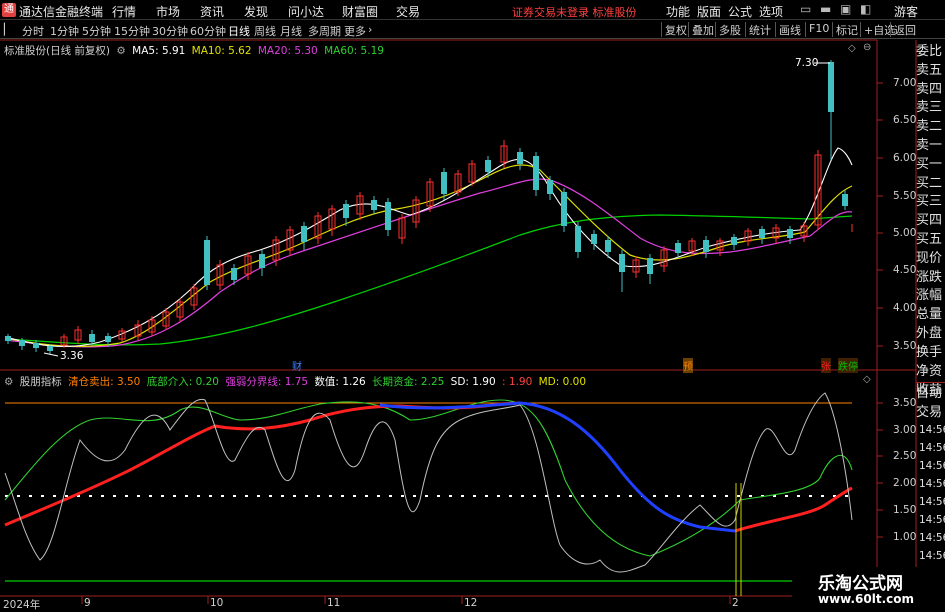 Image resolution: width=945 pixels, height=612 pixels. What do you see at coordinates (905, 120) in the screenshot?
I see `y-tick-label: 6.50` at bounding box center [905, 120].